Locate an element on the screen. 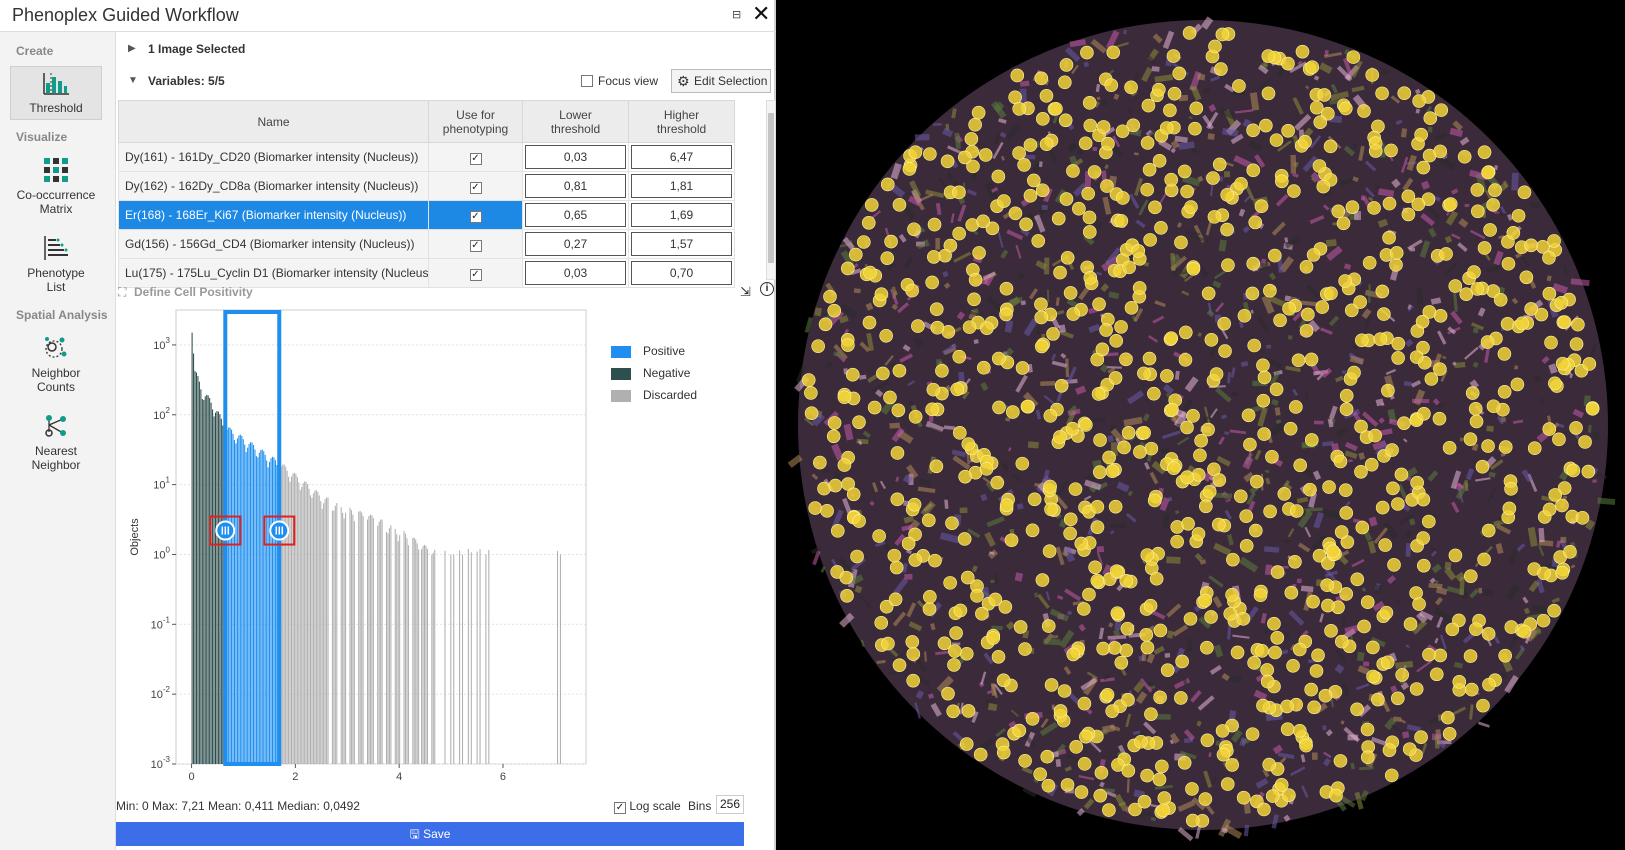  checkbox-box: ✓ is located at coordinates (475, 187).